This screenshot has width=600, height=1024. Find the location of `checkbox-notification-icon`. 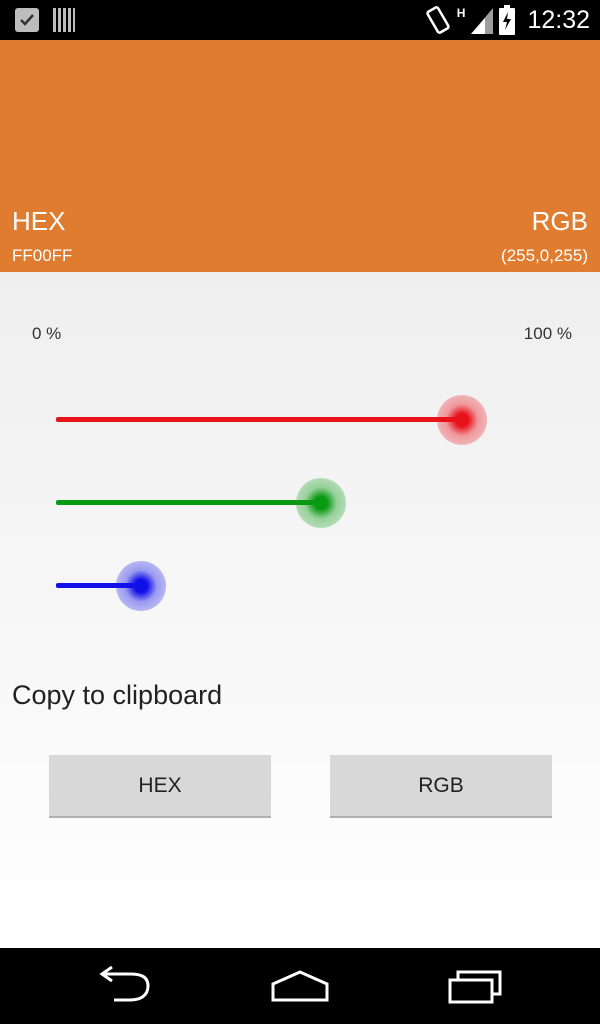

checkbox-notification-icon is located at coordinates (27, 20).